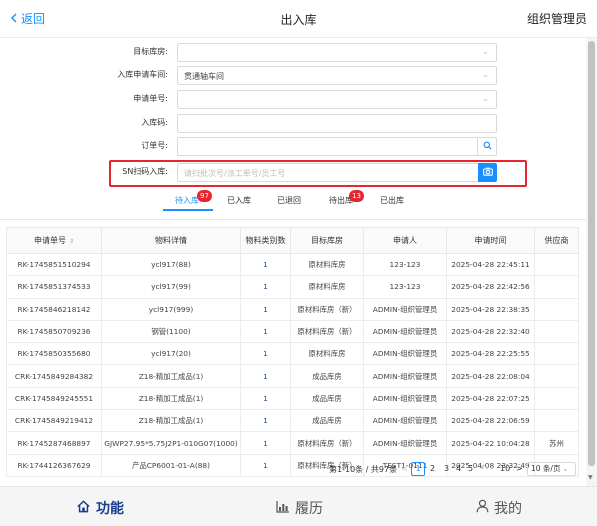  I want to click on tab-stocked-out: 已出库, so click(392, 200).